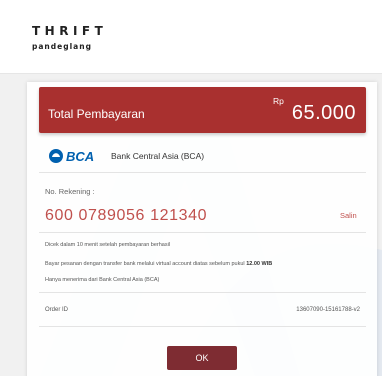  Describe the element at coordinates (278, 101) in the screenshot. I see `currency-label: Rp` at that location.